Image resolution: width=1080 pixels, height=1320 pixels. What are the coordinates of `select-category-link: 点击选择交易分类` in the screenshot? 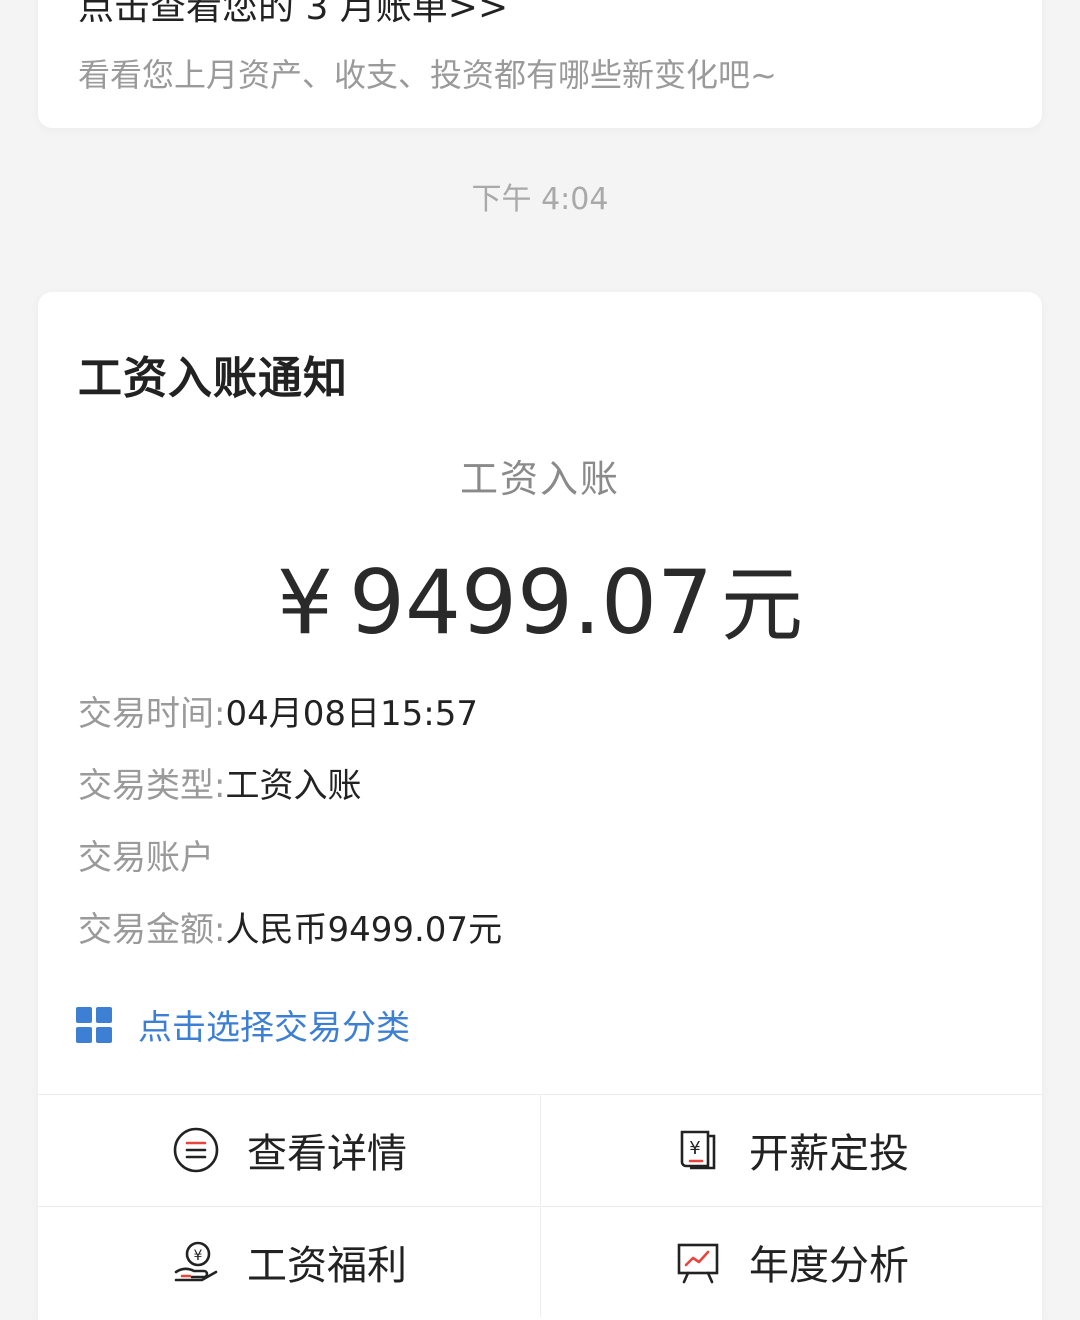 It's located at (243, 1024).